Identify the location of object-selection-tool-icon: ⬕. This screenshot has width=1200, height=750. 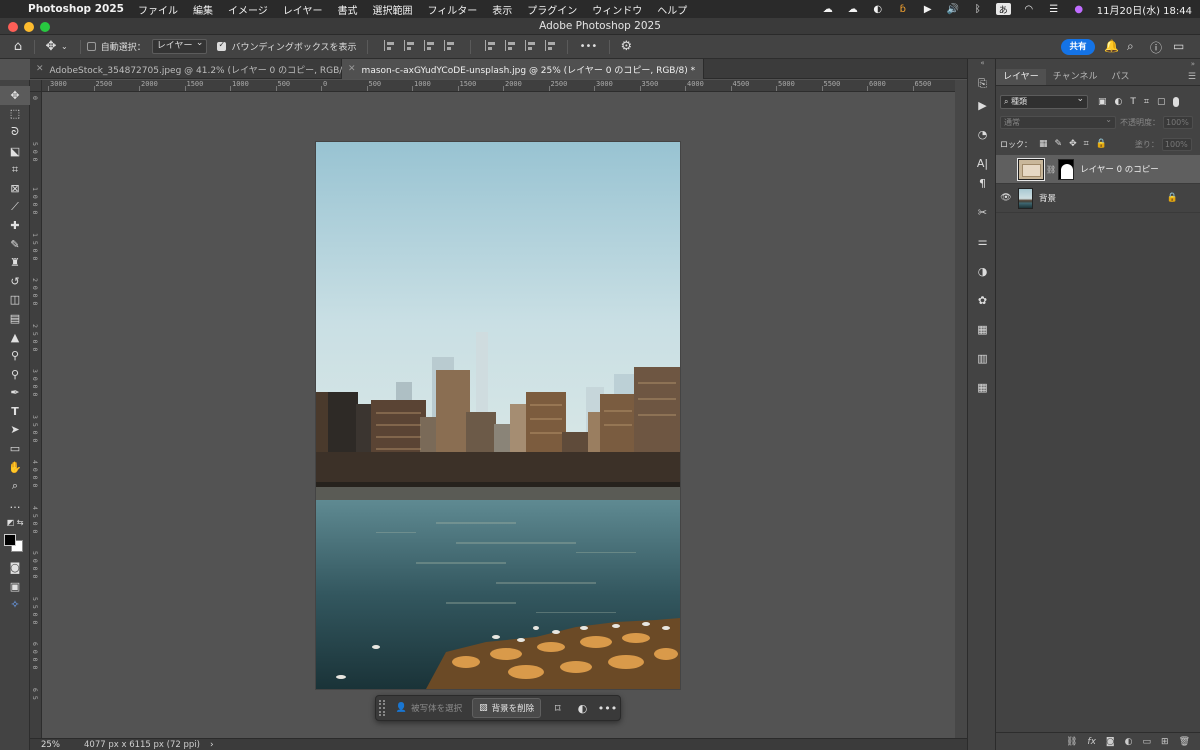
(15, 151).